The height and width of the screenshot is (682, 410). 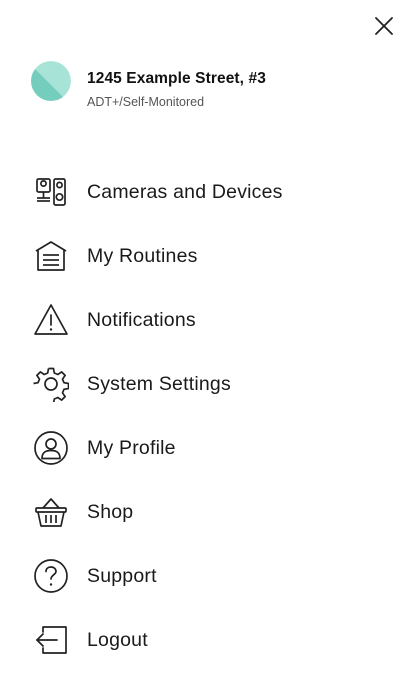 I want to click on avatar-icon, so click(x=51, y=81).